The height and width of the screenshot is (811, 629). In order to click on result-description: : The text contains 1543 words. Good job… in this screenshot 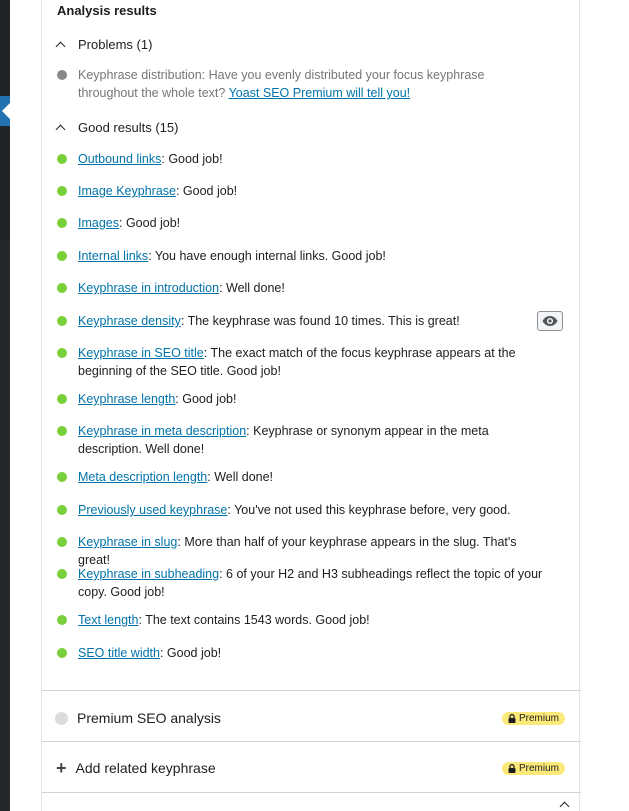, I will do `click(254, 620)`.